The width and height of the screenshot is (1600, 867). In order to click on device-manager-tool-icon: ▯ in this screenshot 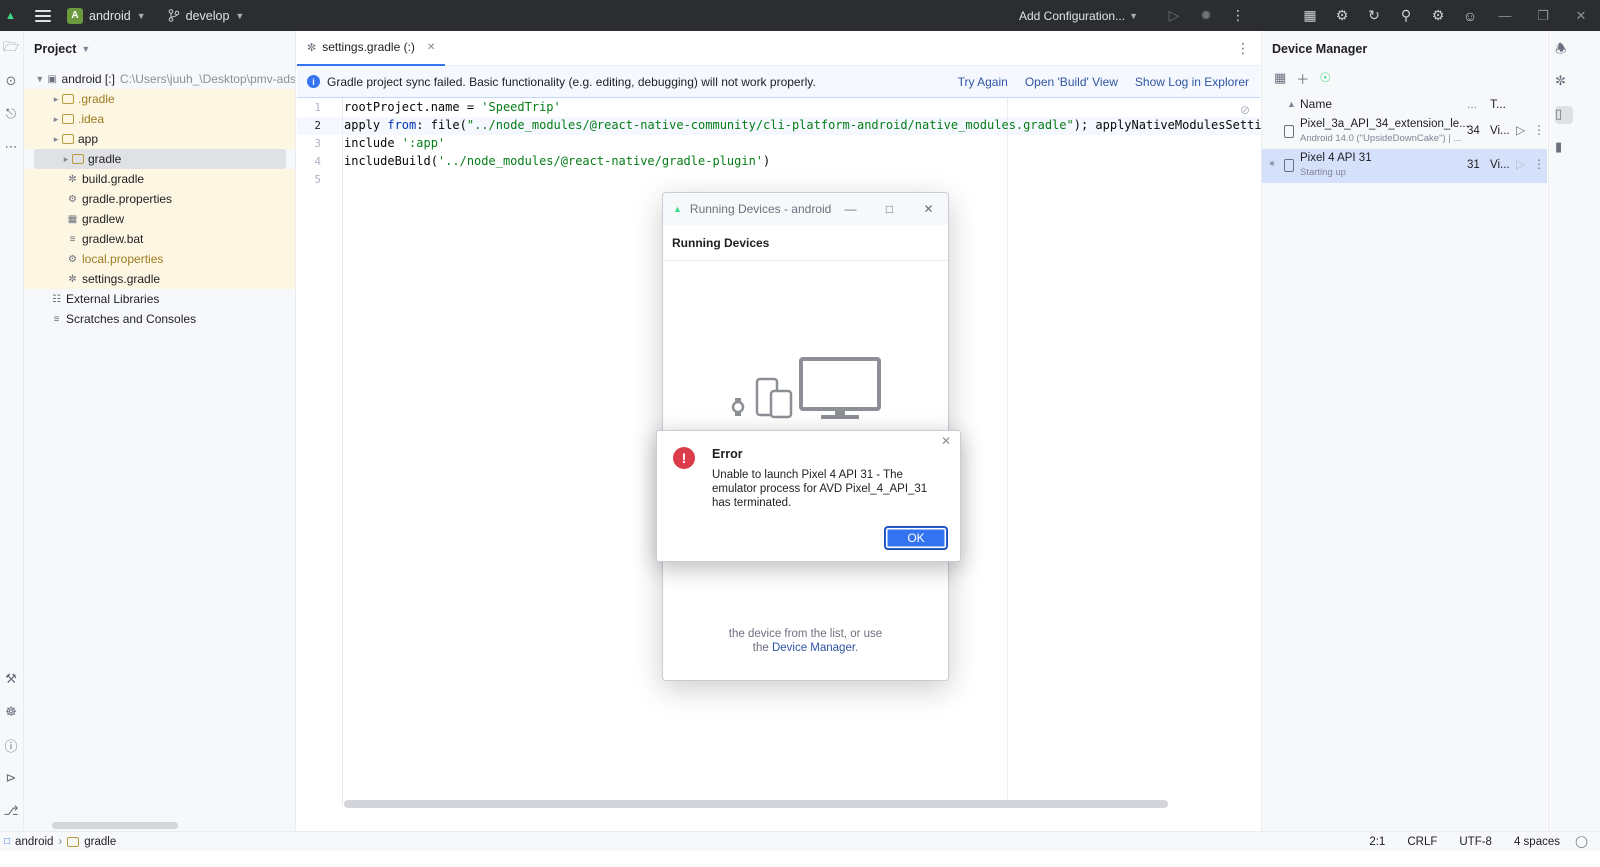, I will do `click(1564, 115)`.